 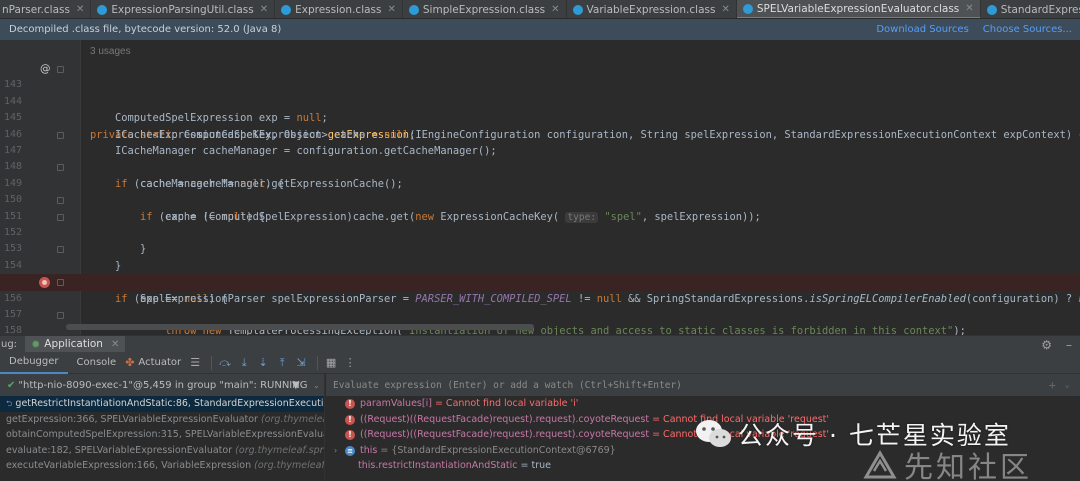 What do you see at coordinates (331, 363) in the screenshot?
I see `evaluate-expression-icon: ▦` at bounding box center [331, 363].